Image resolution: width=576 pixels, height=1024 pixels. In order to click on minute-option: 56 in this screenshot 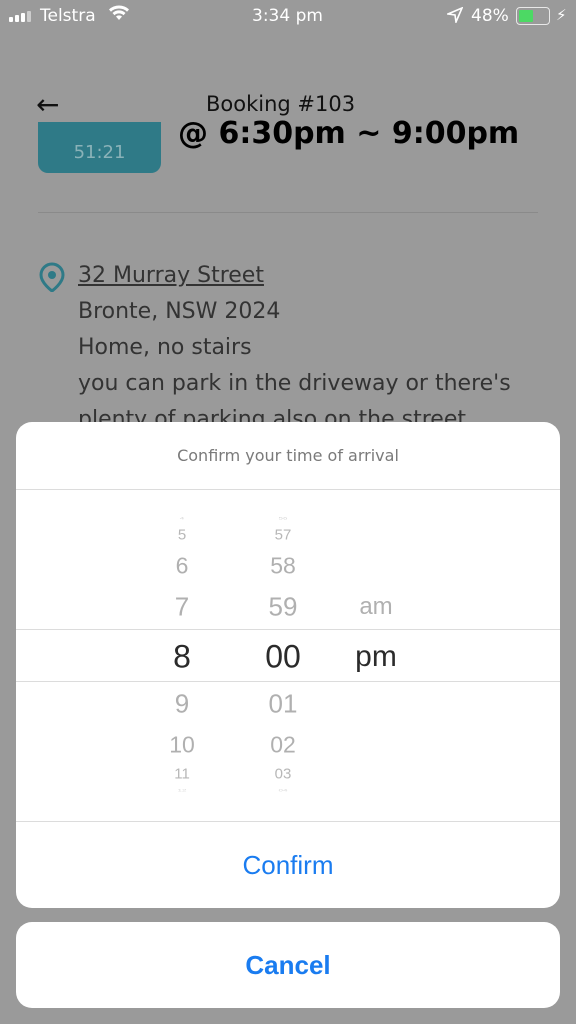, I will do `click(283, 518)`.